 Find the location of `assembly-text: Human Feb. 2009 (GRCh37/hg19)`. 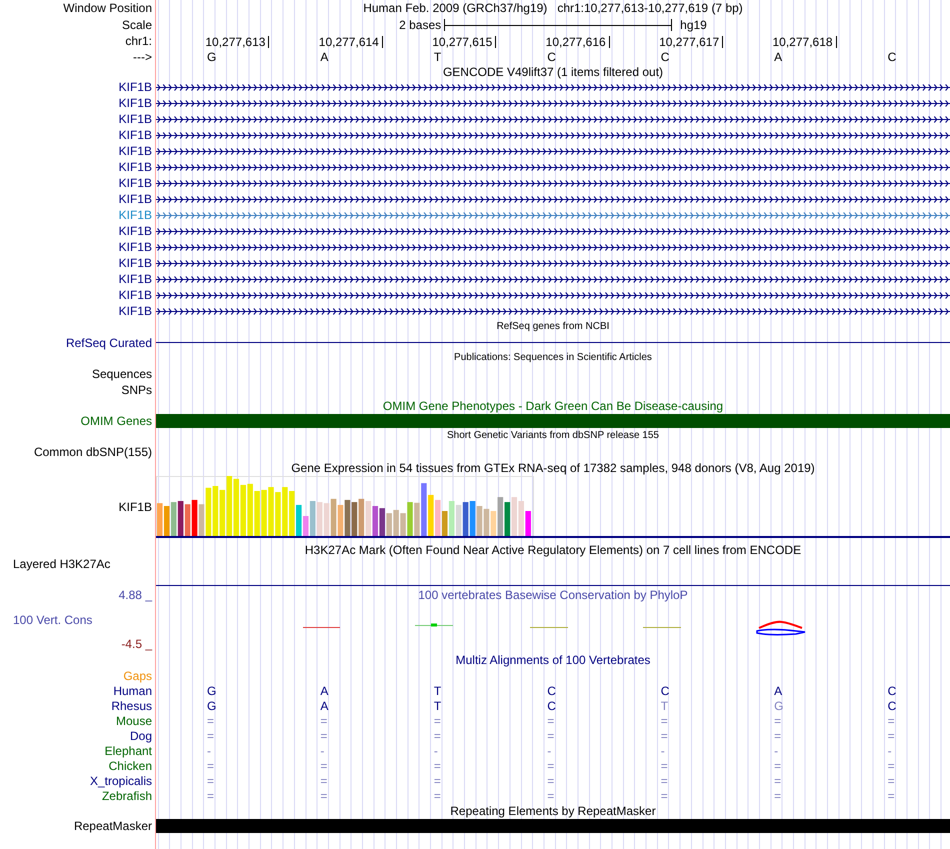

assembly-text: Human Feb. 2009 (GRCh37/hg19) is located at coordinates (455, 8).